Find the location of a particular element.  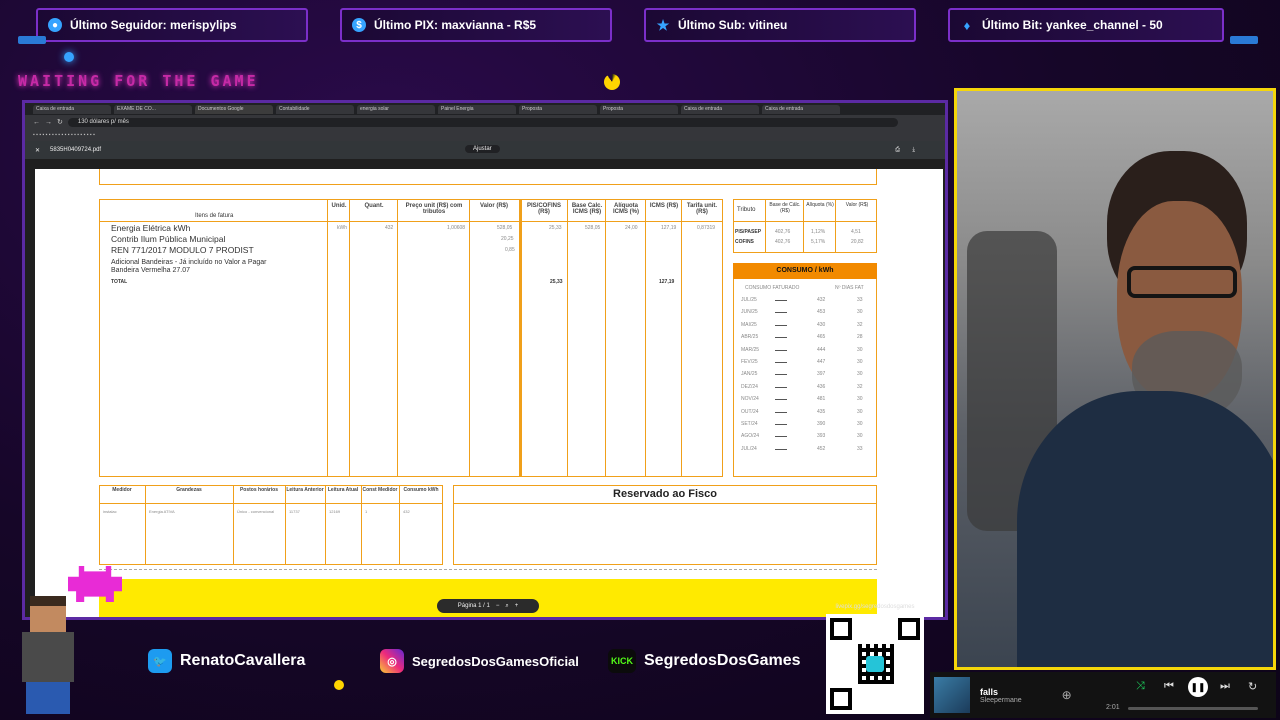

consumo-value: 435 is located at coordinates (821, 411).